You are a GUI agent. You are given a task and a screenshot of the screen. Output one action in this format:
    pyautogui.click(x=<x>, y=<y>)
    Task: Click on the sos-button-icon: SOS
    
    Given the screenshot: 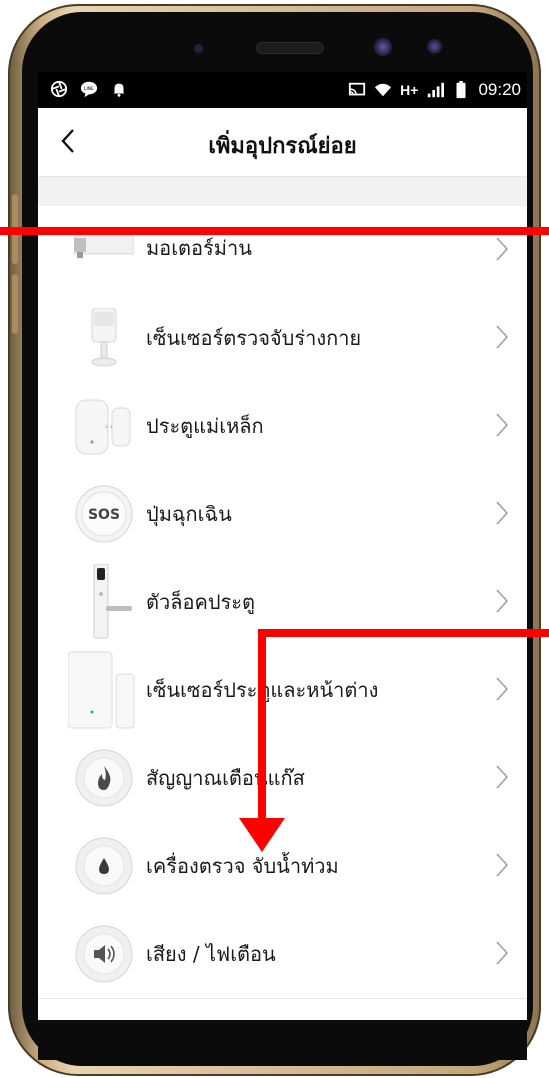 What is the action you would take?
    pyautogui.click(x=104, y=514)
    